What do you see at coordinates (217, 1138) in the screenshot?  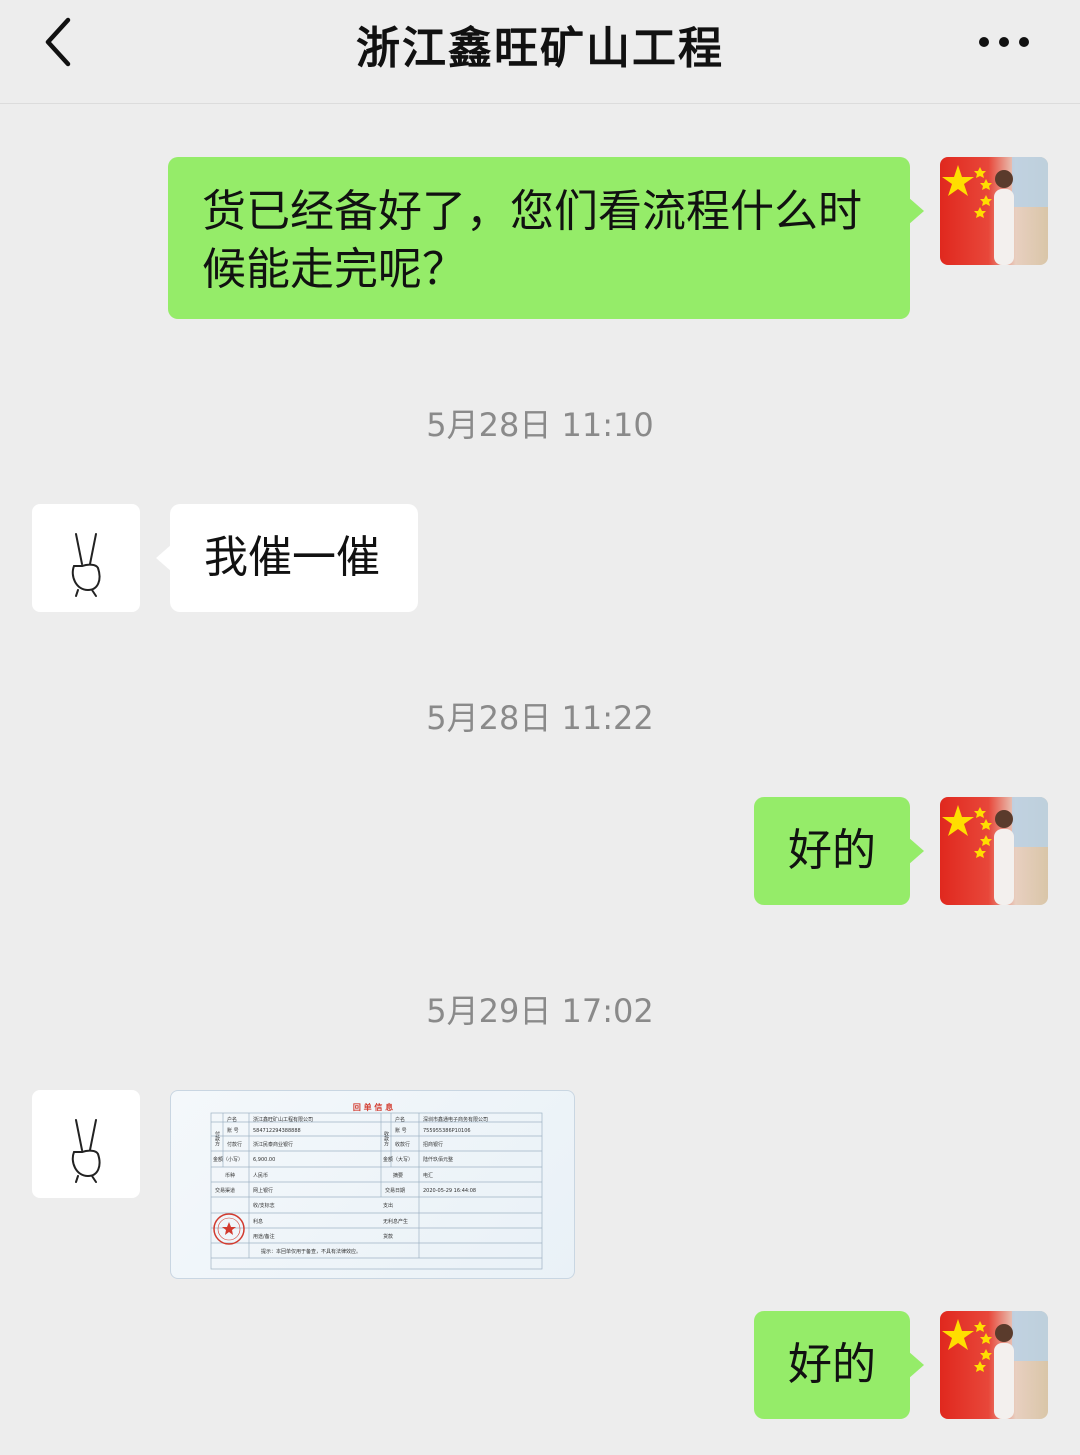 I see `receipt-payer-label: 付款方` at bounding box center [217, 1138].